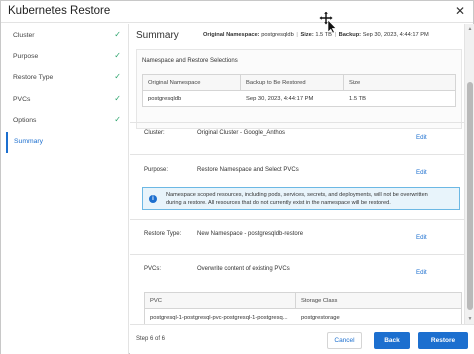  Describe the element at coordinates (154, 133) in the screenshot. I see `cluster-label: Cluster:` at that location.